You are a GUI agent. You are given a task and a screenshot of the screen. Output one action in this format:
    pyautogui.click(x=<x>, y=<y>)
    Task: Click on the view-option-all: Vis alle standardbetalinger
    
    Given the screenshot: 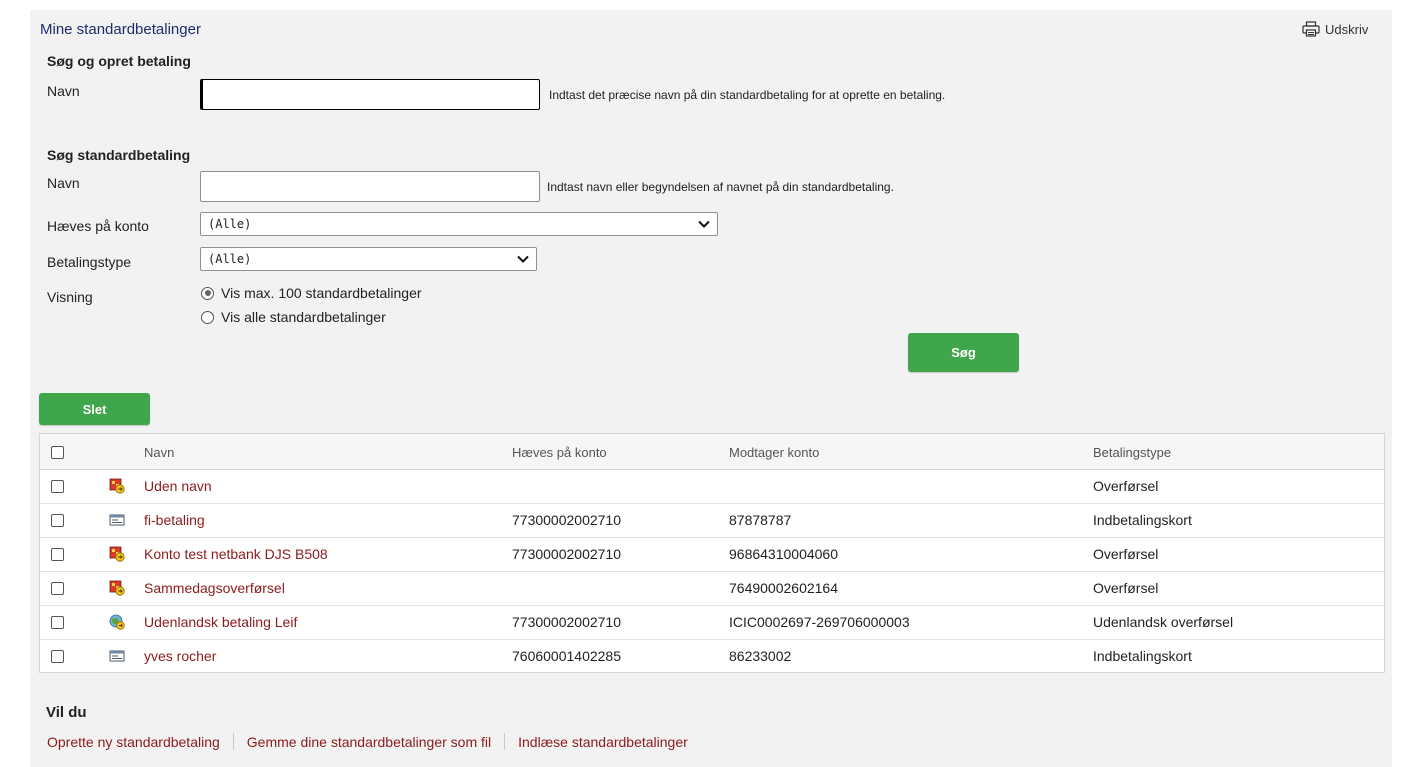 What is the action you would take?
    pyautogui.click(x=293, y=317)
    